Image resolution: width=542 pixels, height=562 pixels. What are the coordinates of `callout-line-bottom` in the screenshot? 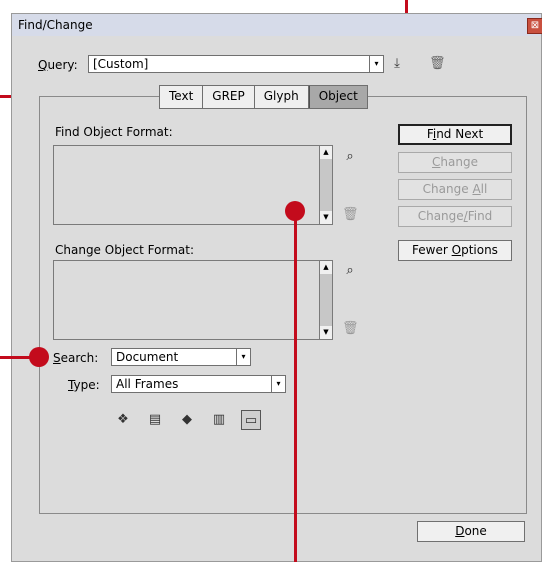 It's located at (295, 388).